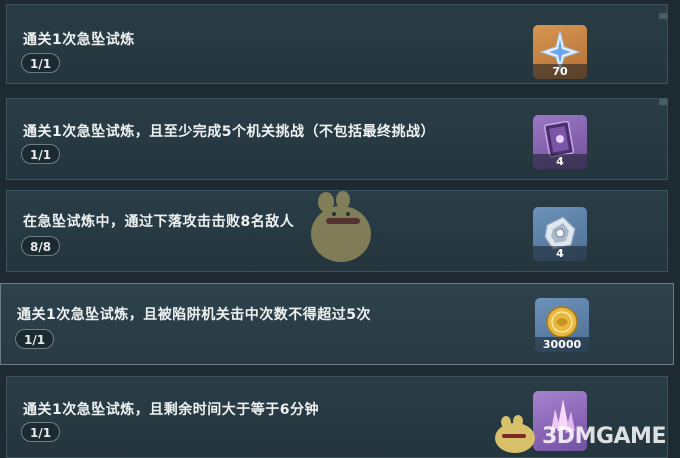 This screenshot has height=458, width=680. I want to click on achievement-title: 通关1次急坠试炼，且至少完成5个机关挑战（不包括最终挑战）, so click(229, 132).